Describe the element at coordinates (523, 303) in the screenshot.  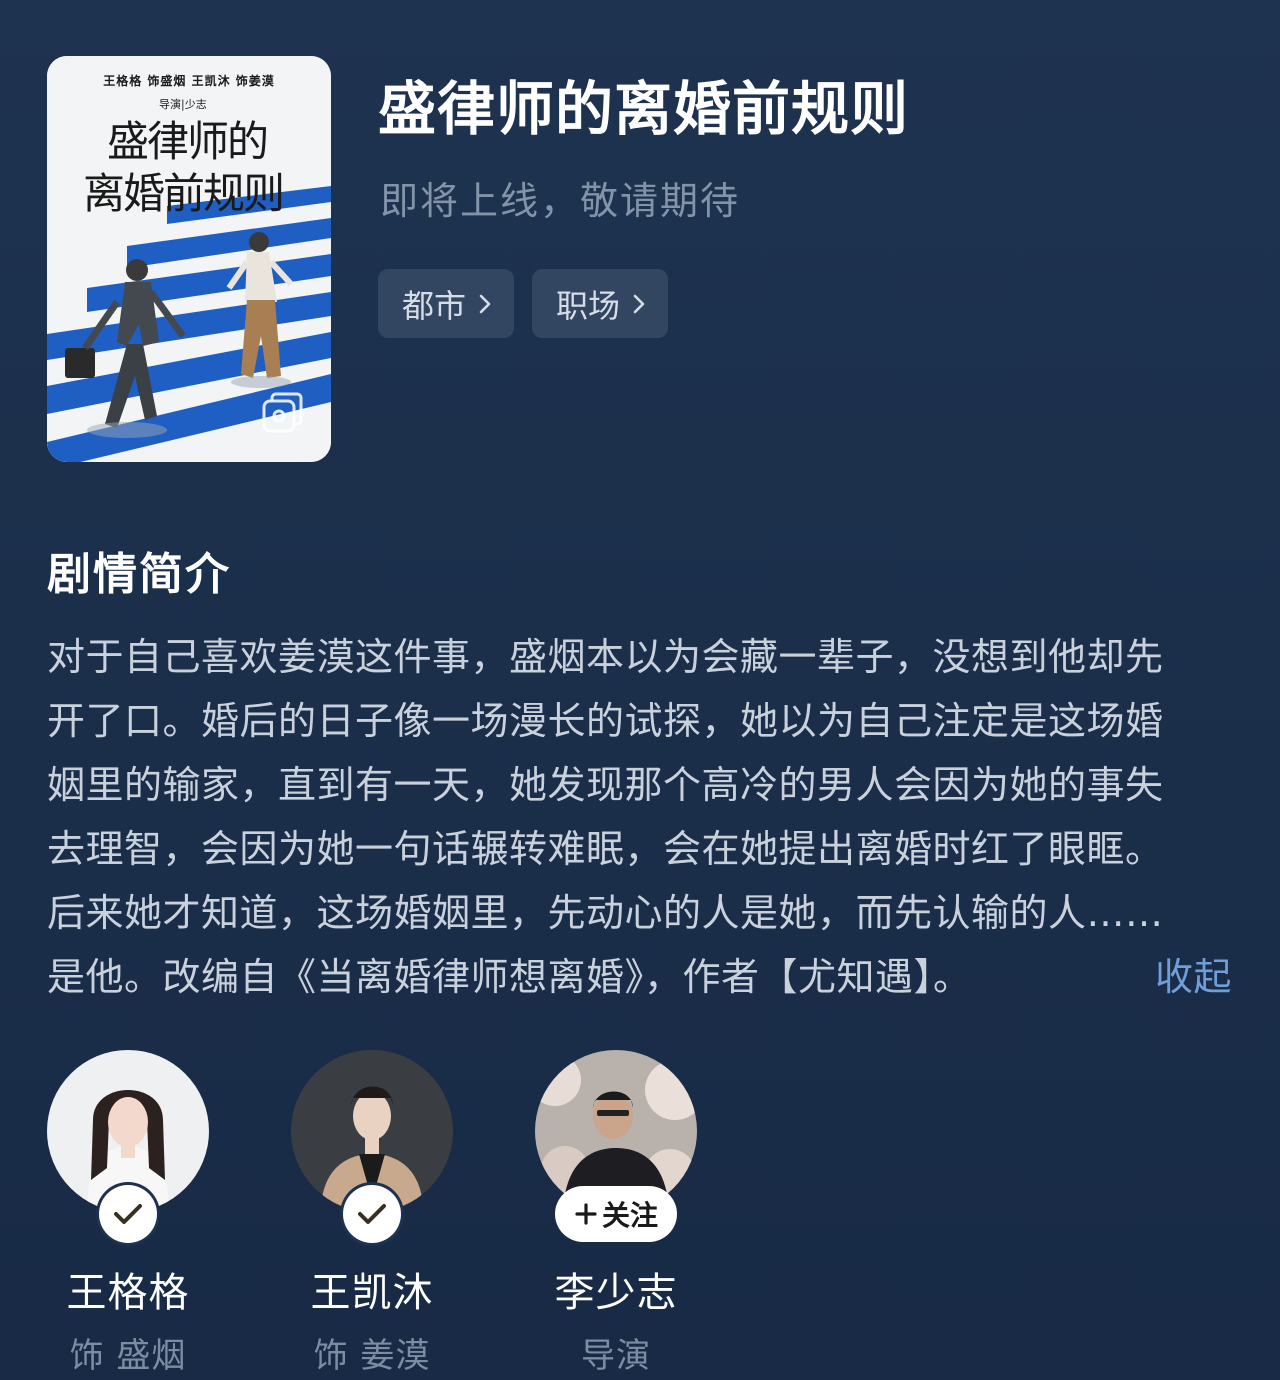
I see `genre-tags: 都市 职场` at that location.